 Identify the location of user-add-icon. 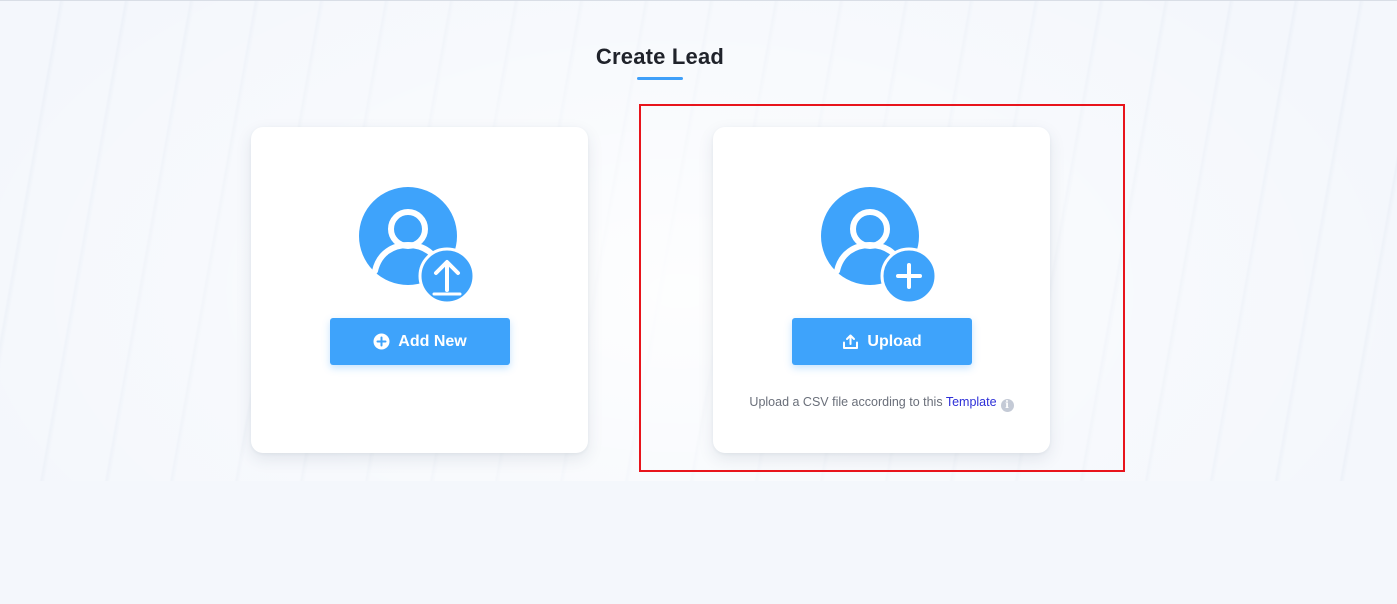
(879, 246).